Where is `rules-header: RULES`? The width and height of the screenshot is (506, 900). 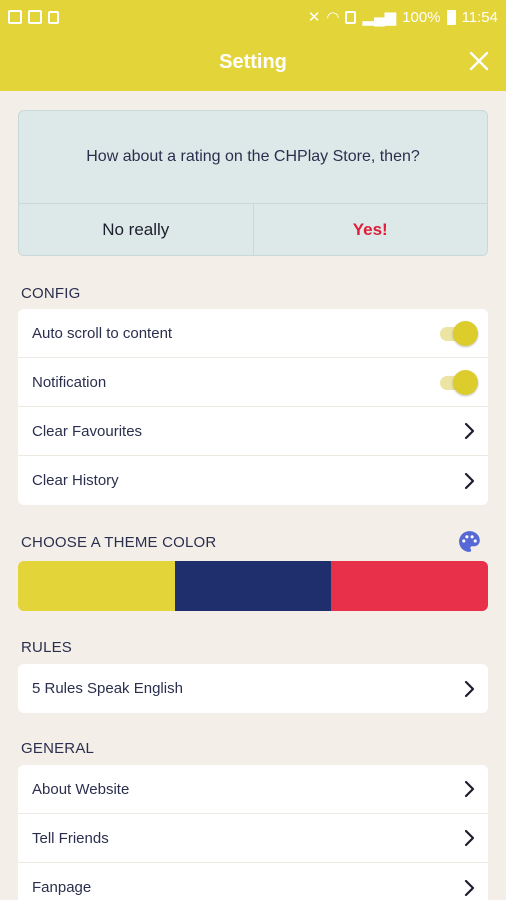 rules-header: RULES is located at coordinates (47, 647).